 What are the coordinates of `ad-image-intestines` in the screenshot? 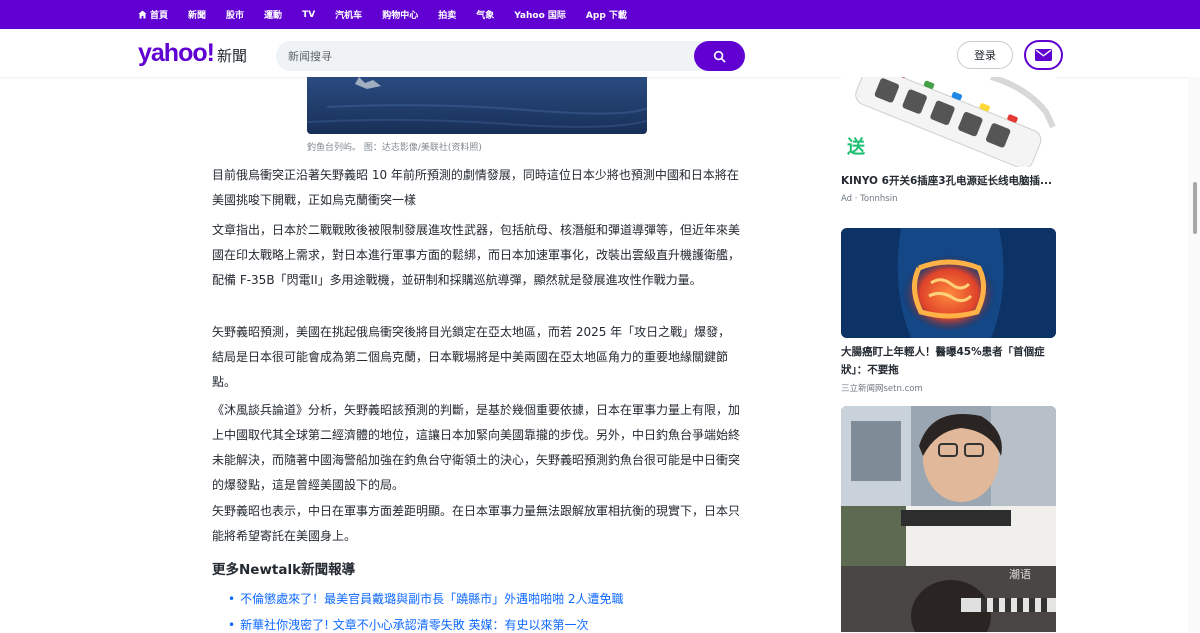 It's located at (948, 283).